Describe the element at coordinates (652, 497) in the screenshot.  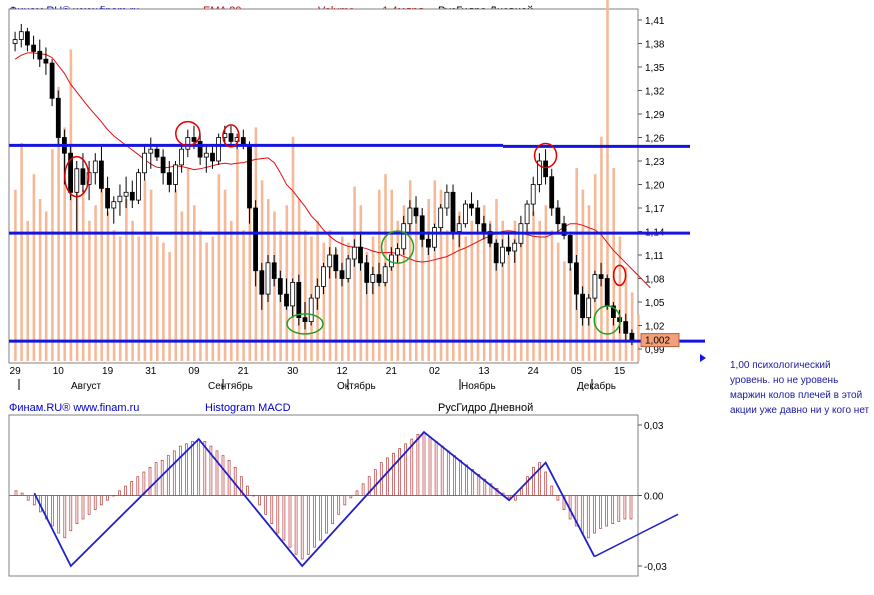
I see `macd-axis: 0,03 0.00 -0,03` at that location.